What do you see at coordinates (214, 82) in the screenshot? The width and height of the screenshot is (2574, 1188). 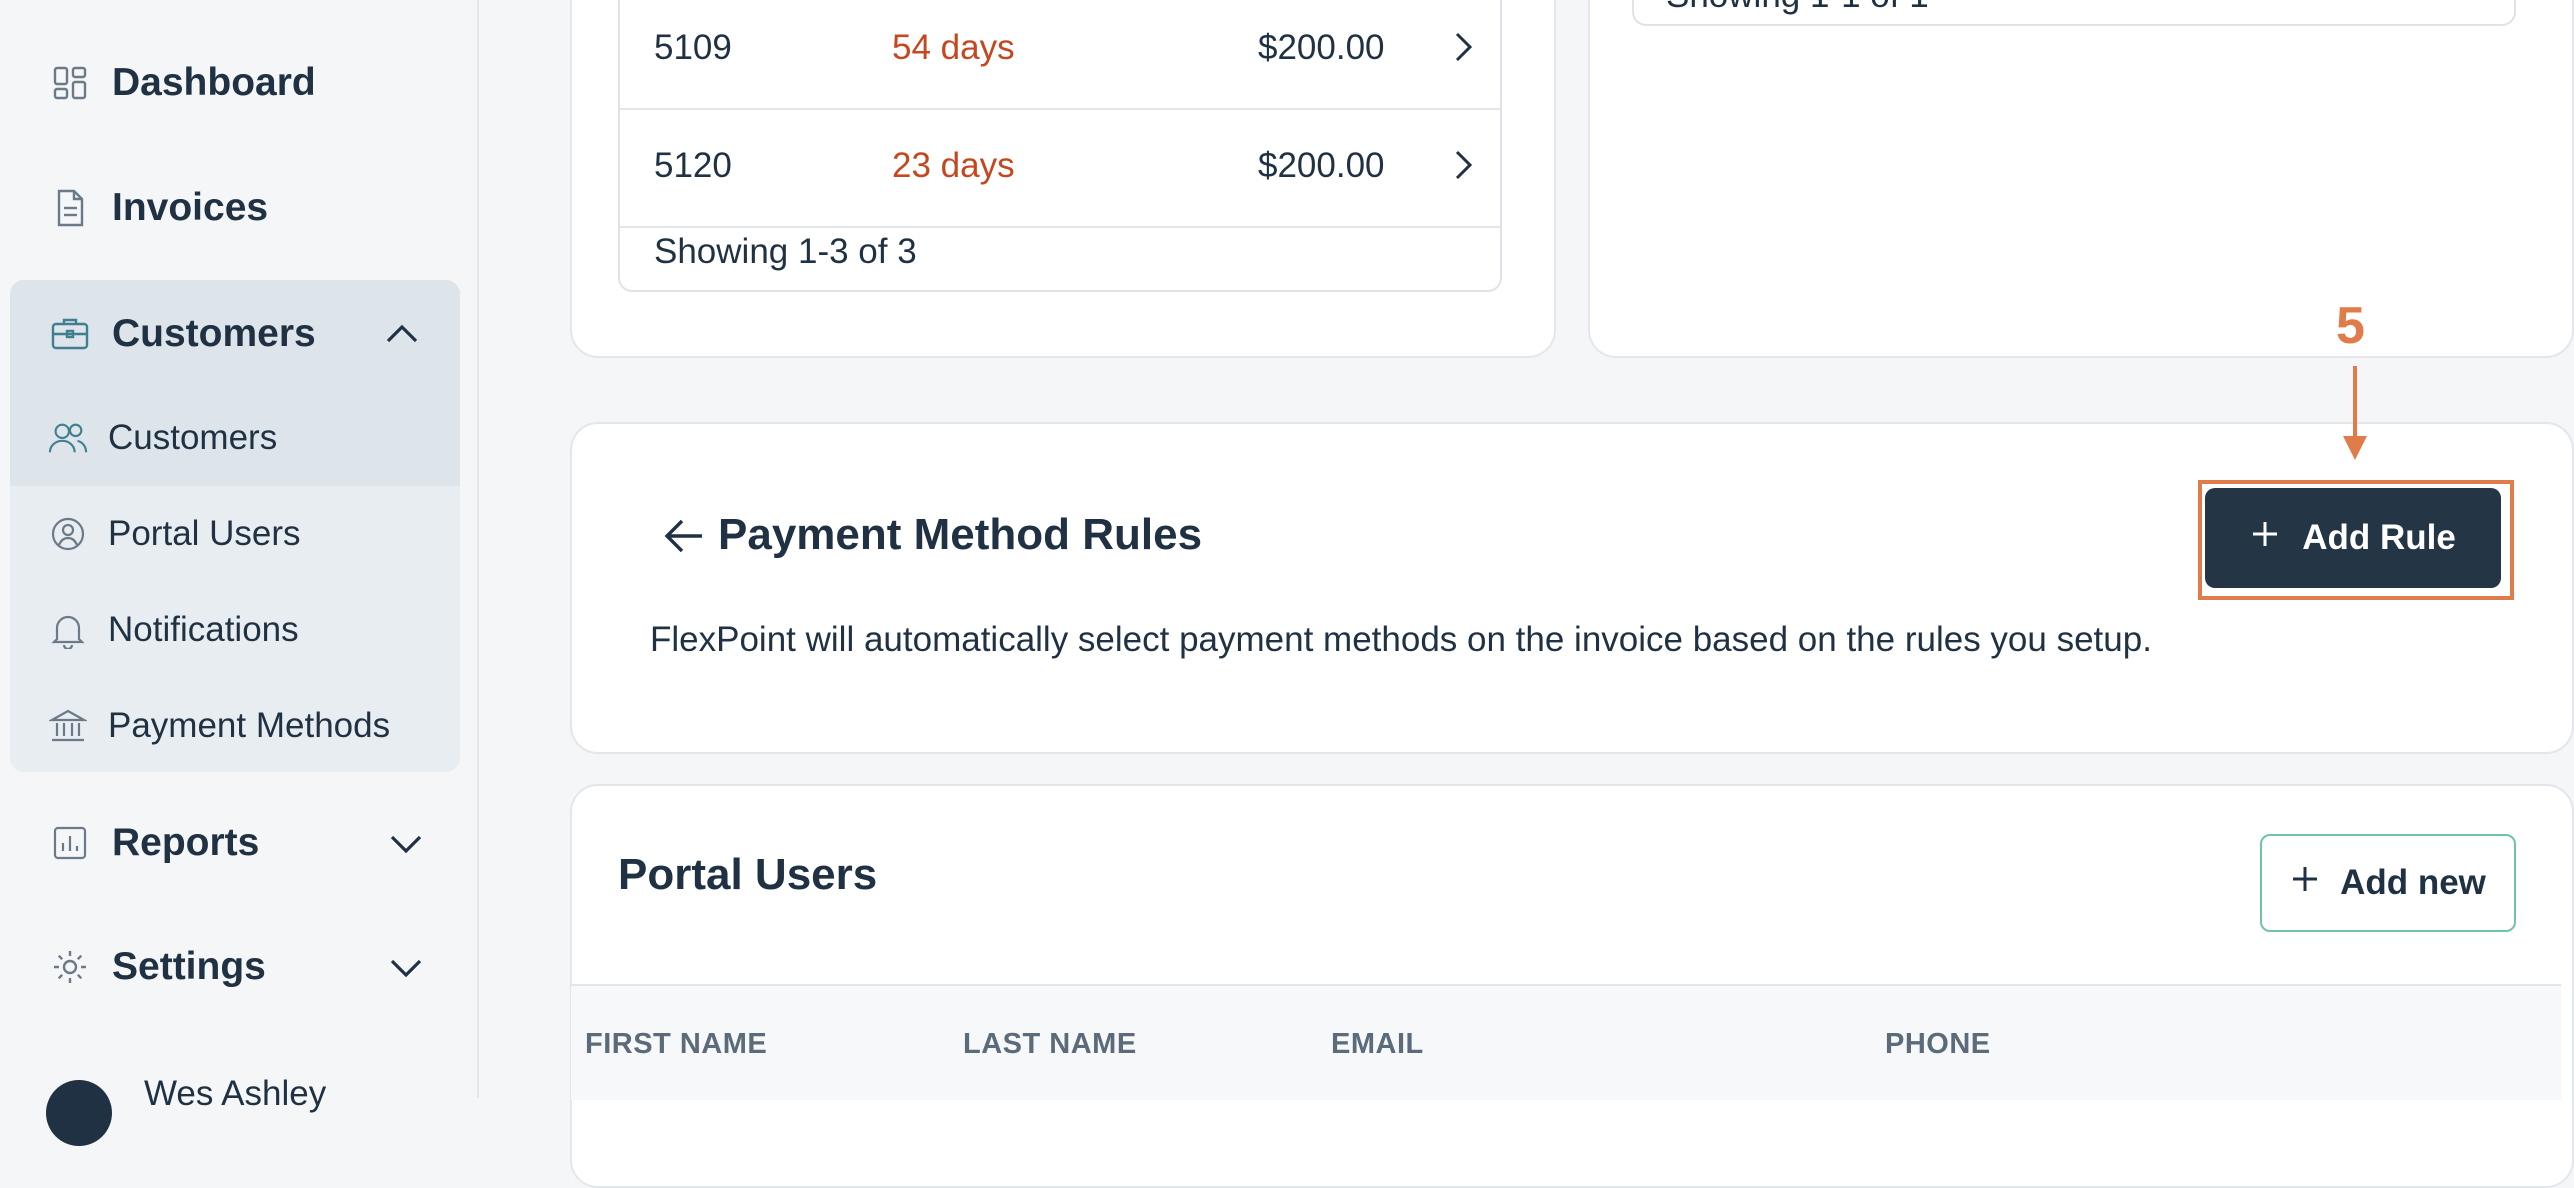 I see `nav-dashboard-label: Dashboard` at bounding box center [214, 82].